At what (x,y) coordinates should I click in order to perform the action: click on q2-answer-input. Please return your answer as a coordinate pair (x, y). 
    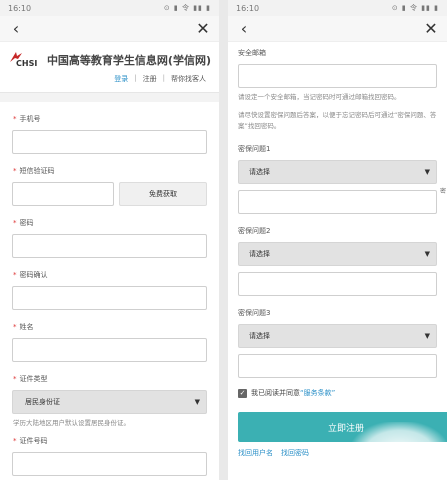
    Looking at the image, I should click on (337, 284).